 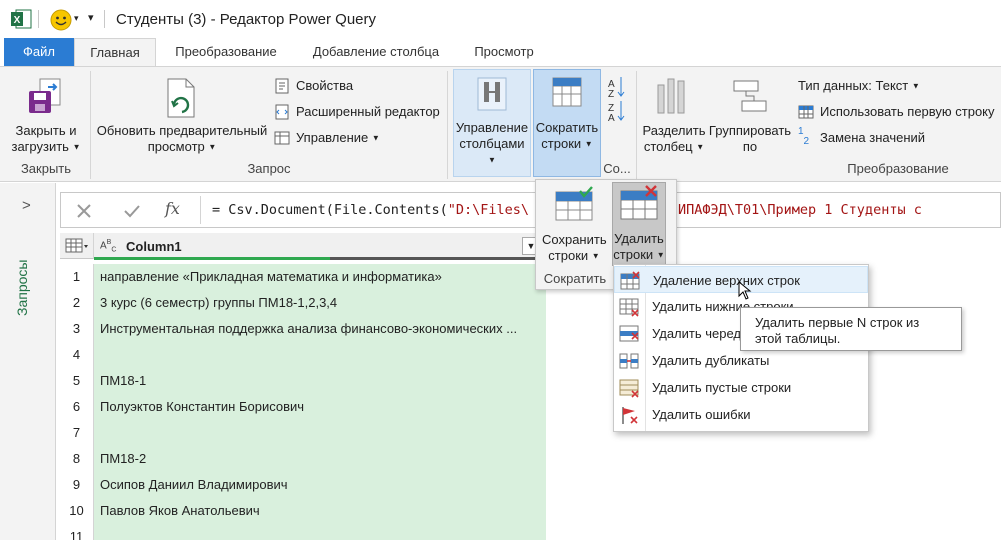 What do you see at coordinates (438, 258) in the screenshot?
I see `column-quality-bar-empty` at bounding box center [438, 258].